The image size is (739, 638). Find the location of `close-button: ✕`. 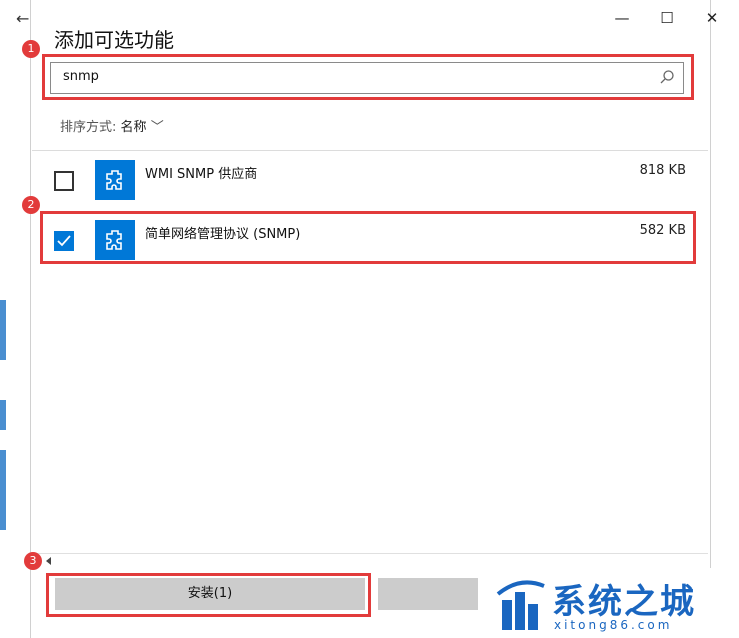

close-button: ✕ is located at coordinates (712, 18).